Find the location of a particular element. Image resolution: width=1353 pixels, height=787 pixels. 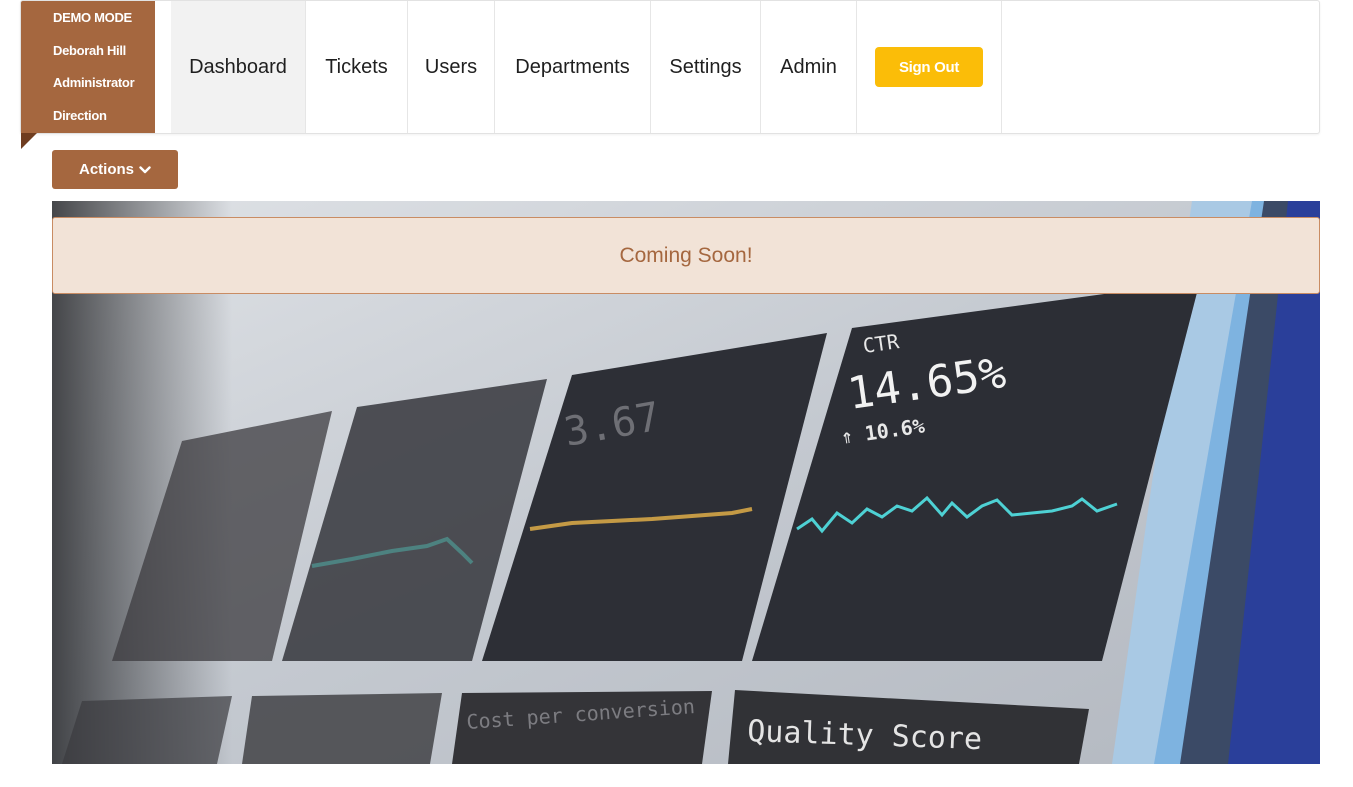

ctr-label: CTR is located at coordinates (881, 343).